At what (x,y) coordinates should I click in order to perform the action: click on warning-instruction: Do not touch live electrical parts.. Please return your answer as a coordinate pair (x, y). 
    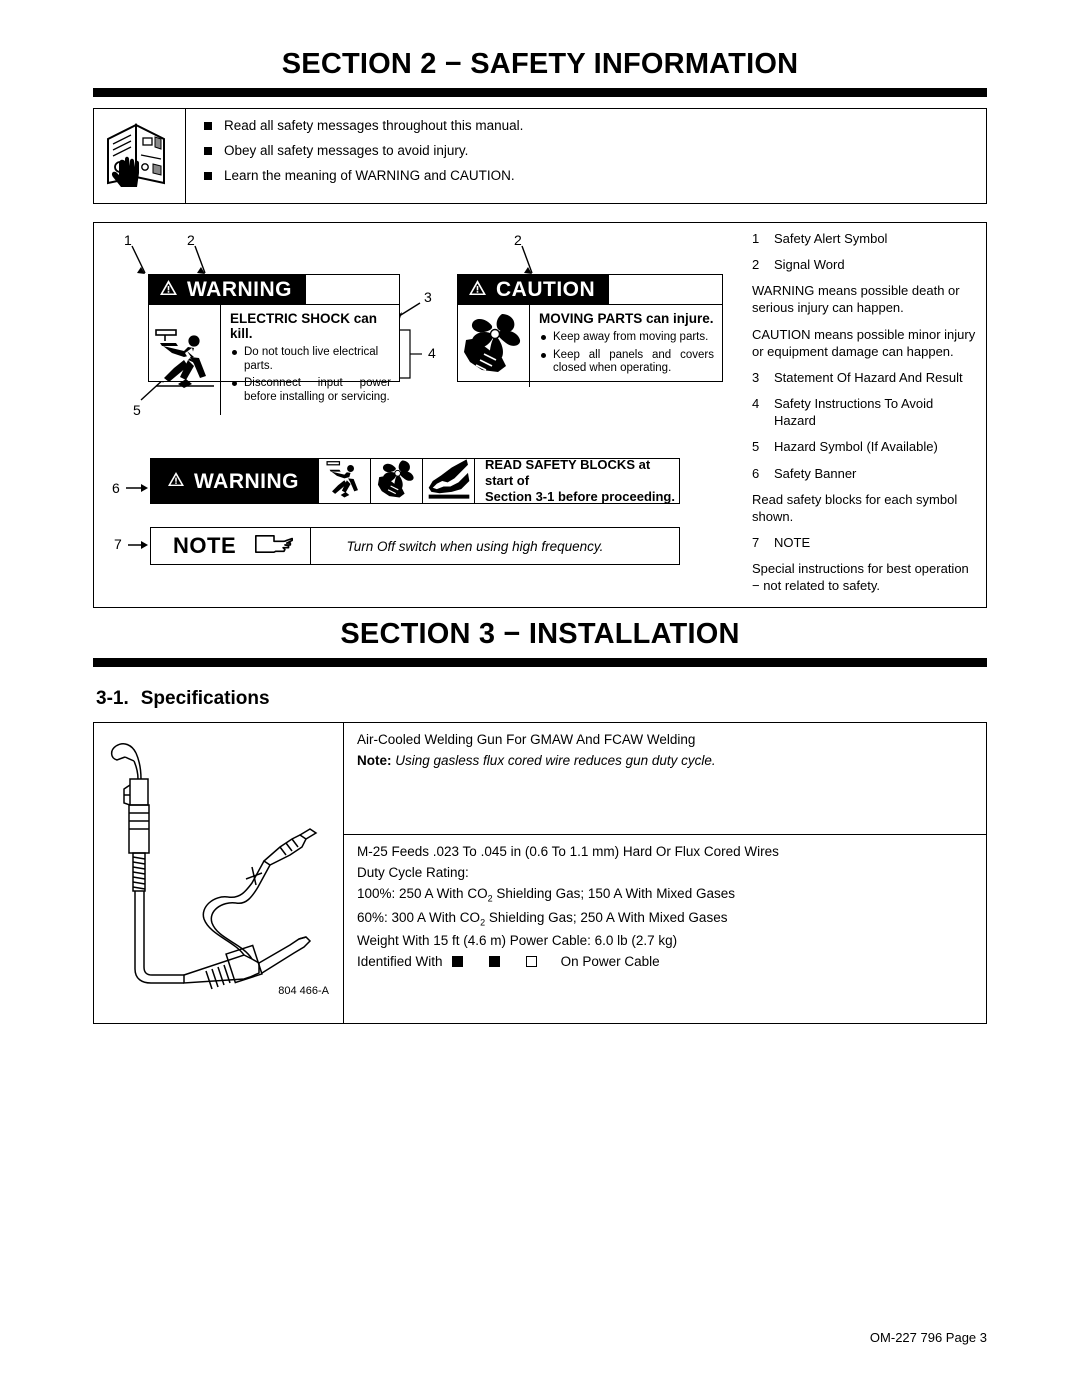
    Looking at the image, I should click on (310, 359).